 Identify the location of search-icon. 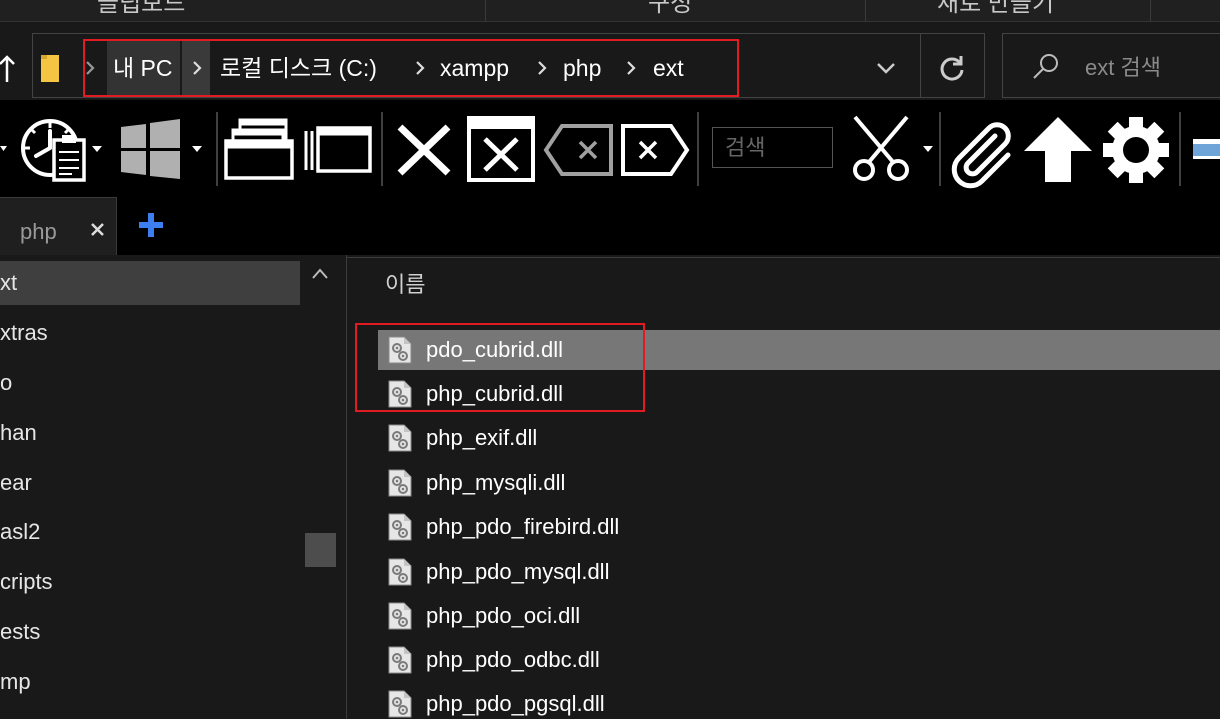
(1045, 66).